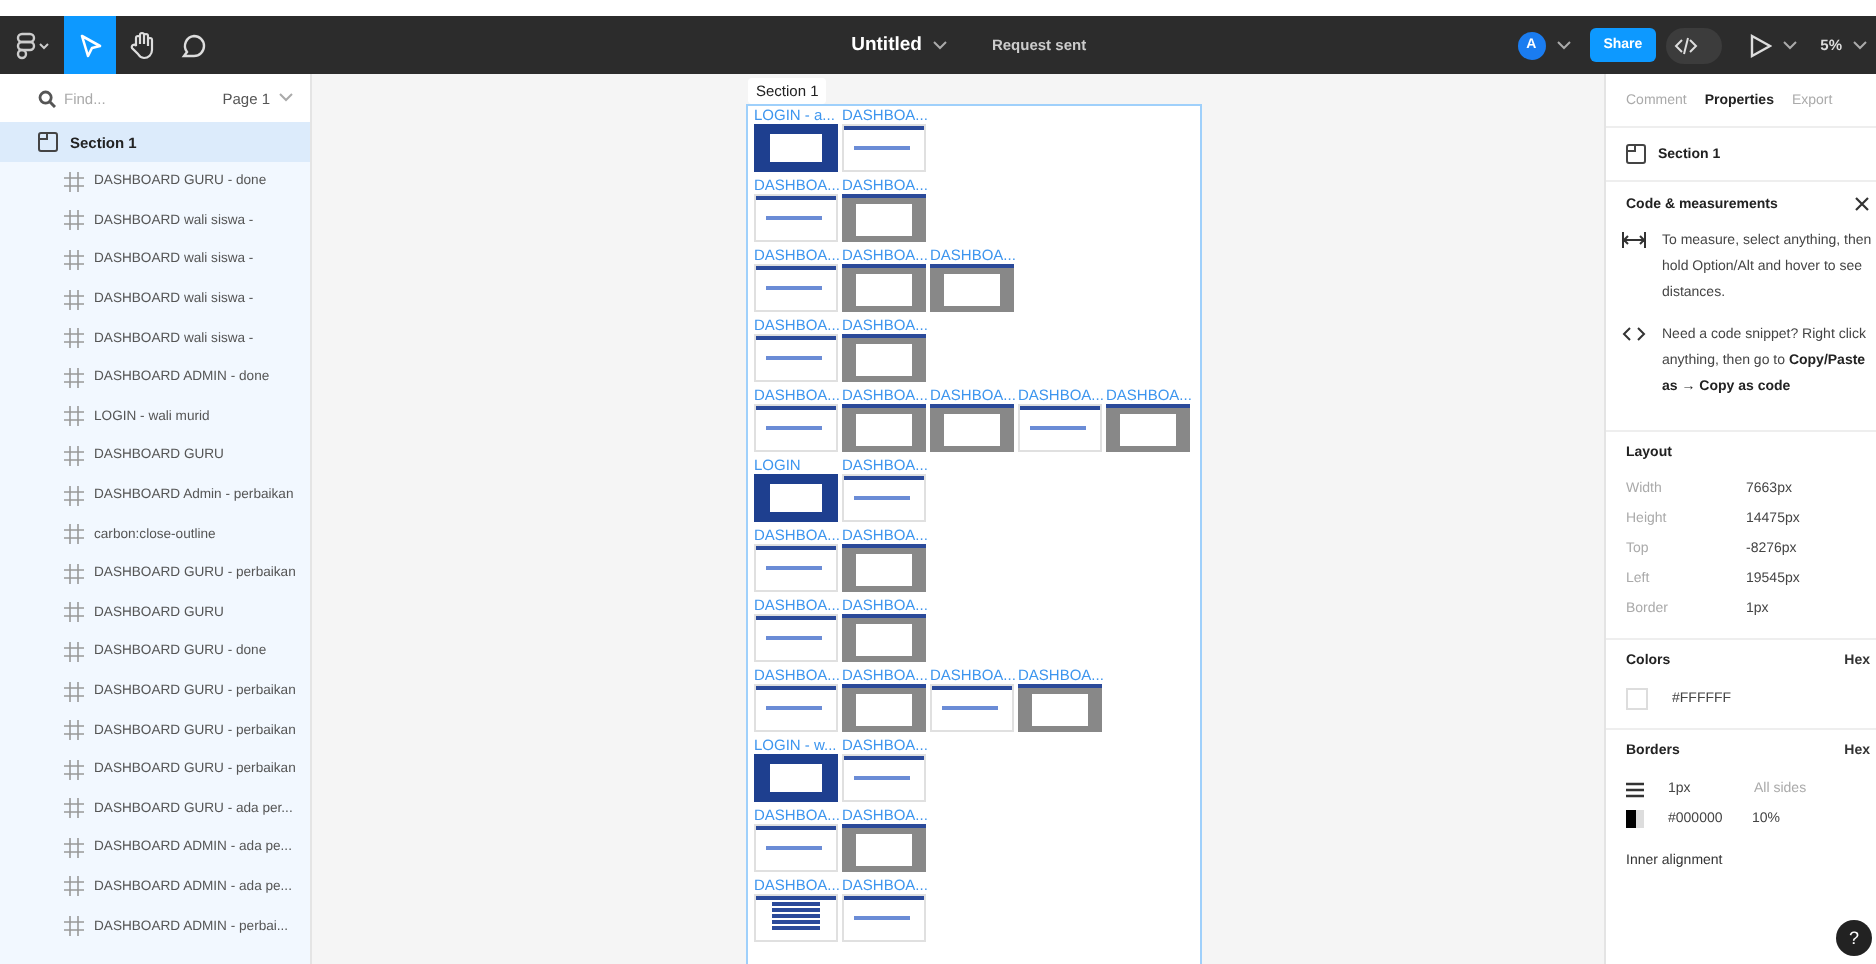  Describe the element at coordinates (142, 45) in the screenshot. I see `hand-icon` at that location.